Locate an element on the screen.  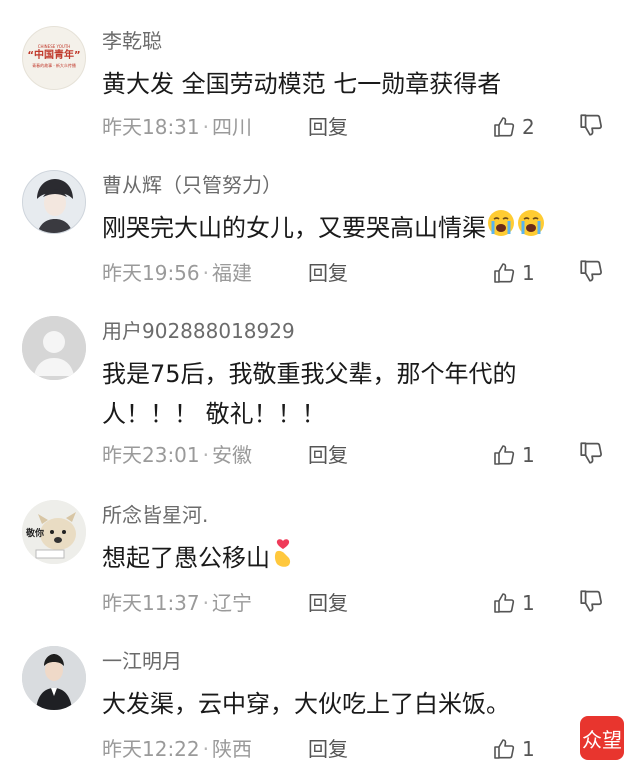
comment-meta: 昨天18:31 · 四川 is located at coordinates (177, 127).